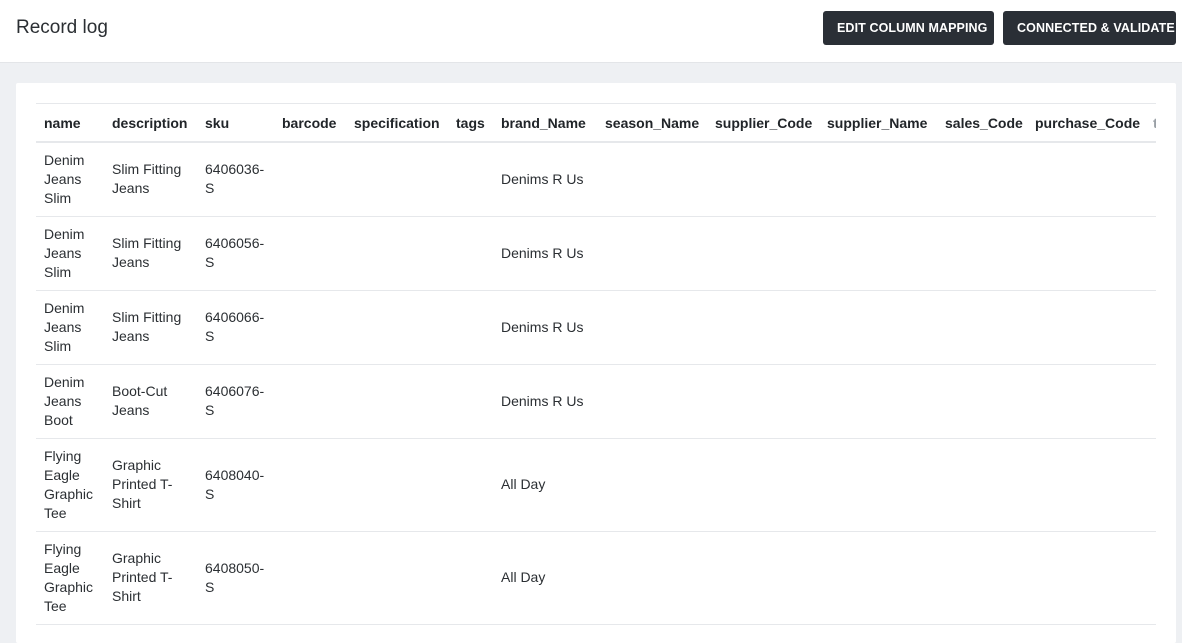 The height and width of the screenshot is (643, 1182). I want to click on column-header-purchase-code: purchase_Code, so click(1086, 123).